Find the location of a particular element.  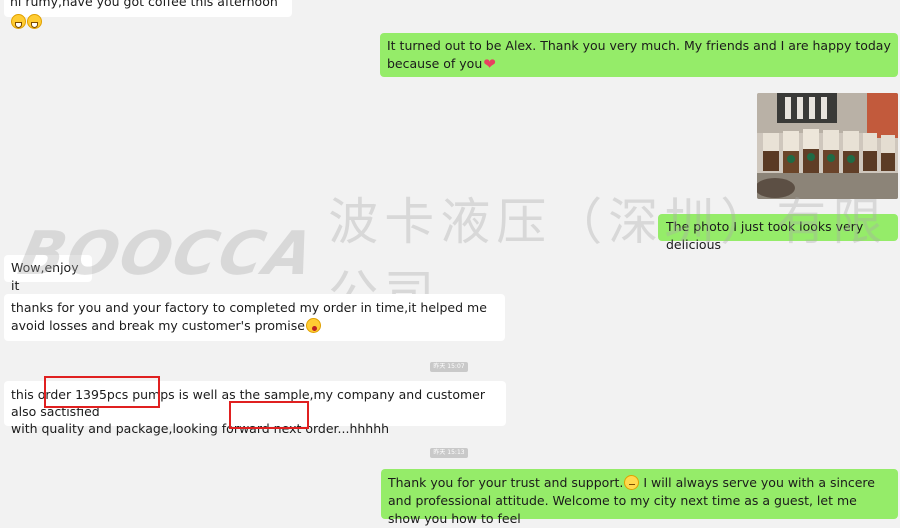

coffee-photo-message is located at coordinates (827, 146).